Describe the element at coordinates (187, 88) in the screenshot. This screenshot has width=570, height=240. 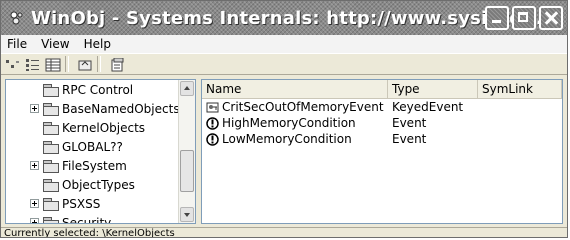
I see `scroll-up-button` at that location.